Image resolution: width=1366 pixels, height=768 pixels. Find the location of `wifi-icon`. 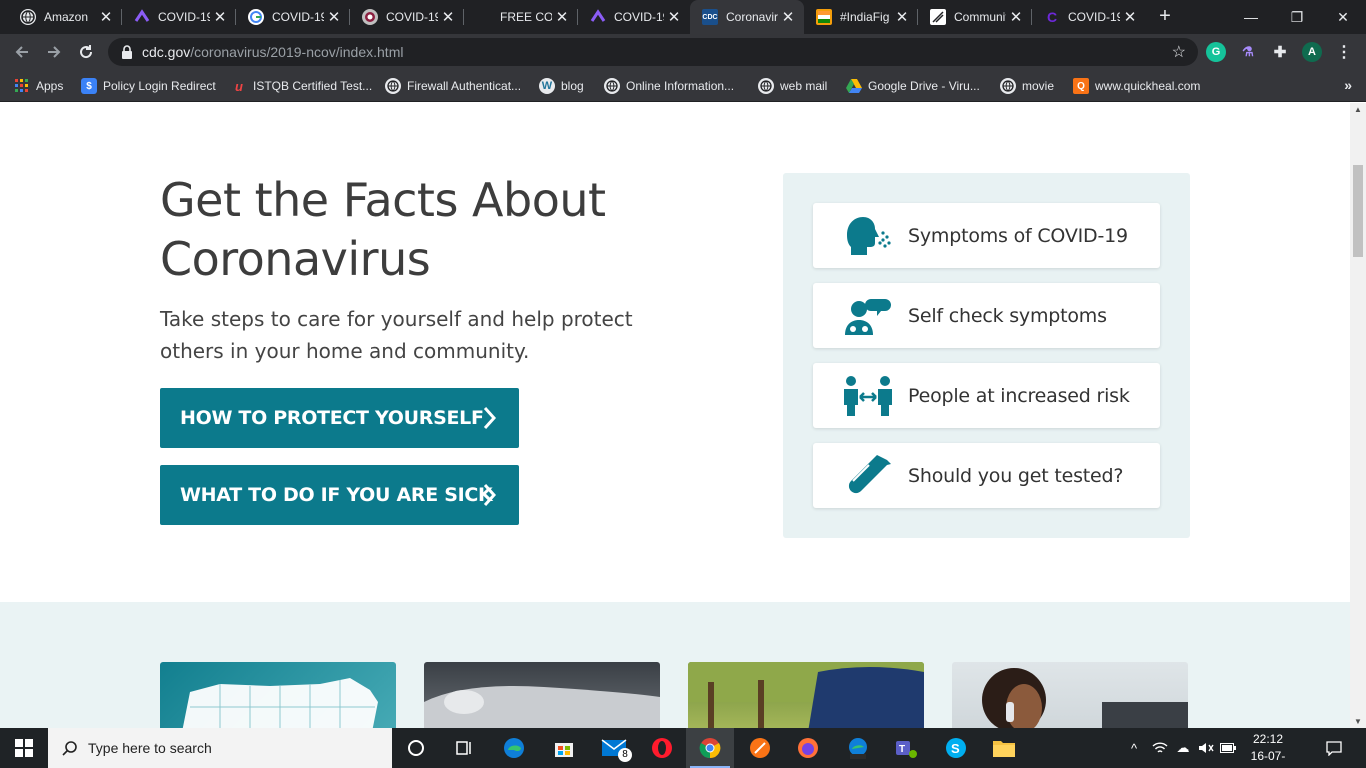

wifi-icon is located at coordinates (1160, 748).